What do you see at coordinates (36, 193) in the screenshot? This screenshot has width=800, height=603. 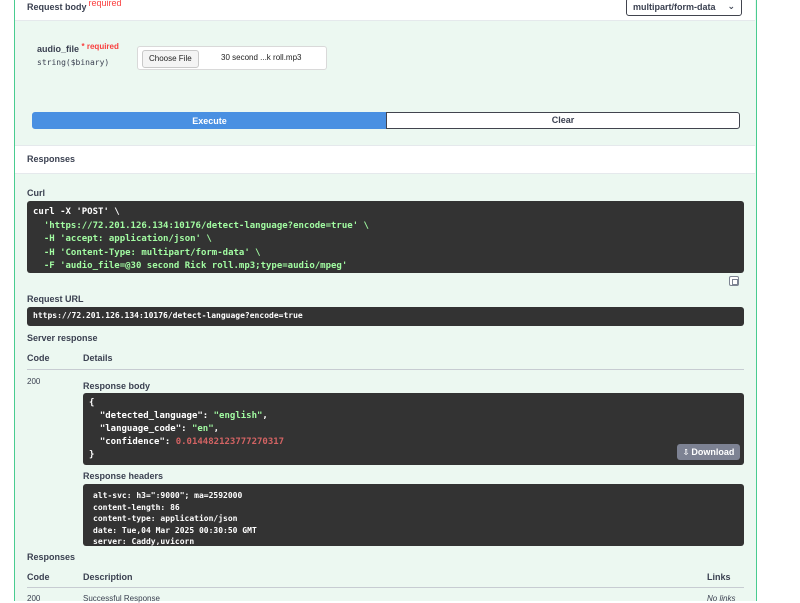 I see `curl-label: Curl` at bounding box center [36, 193].